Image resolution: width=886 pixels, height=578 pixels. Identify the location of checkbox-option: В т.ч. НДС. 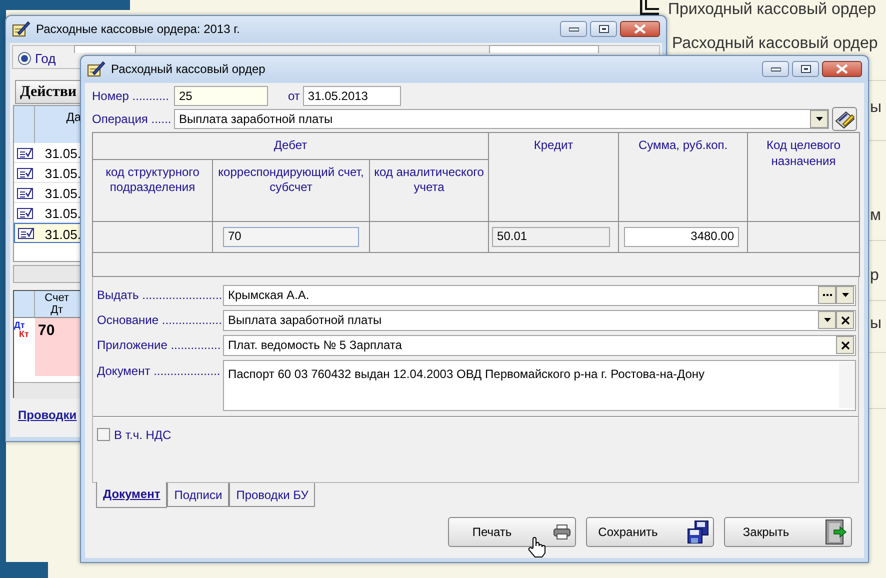
(476, 435).